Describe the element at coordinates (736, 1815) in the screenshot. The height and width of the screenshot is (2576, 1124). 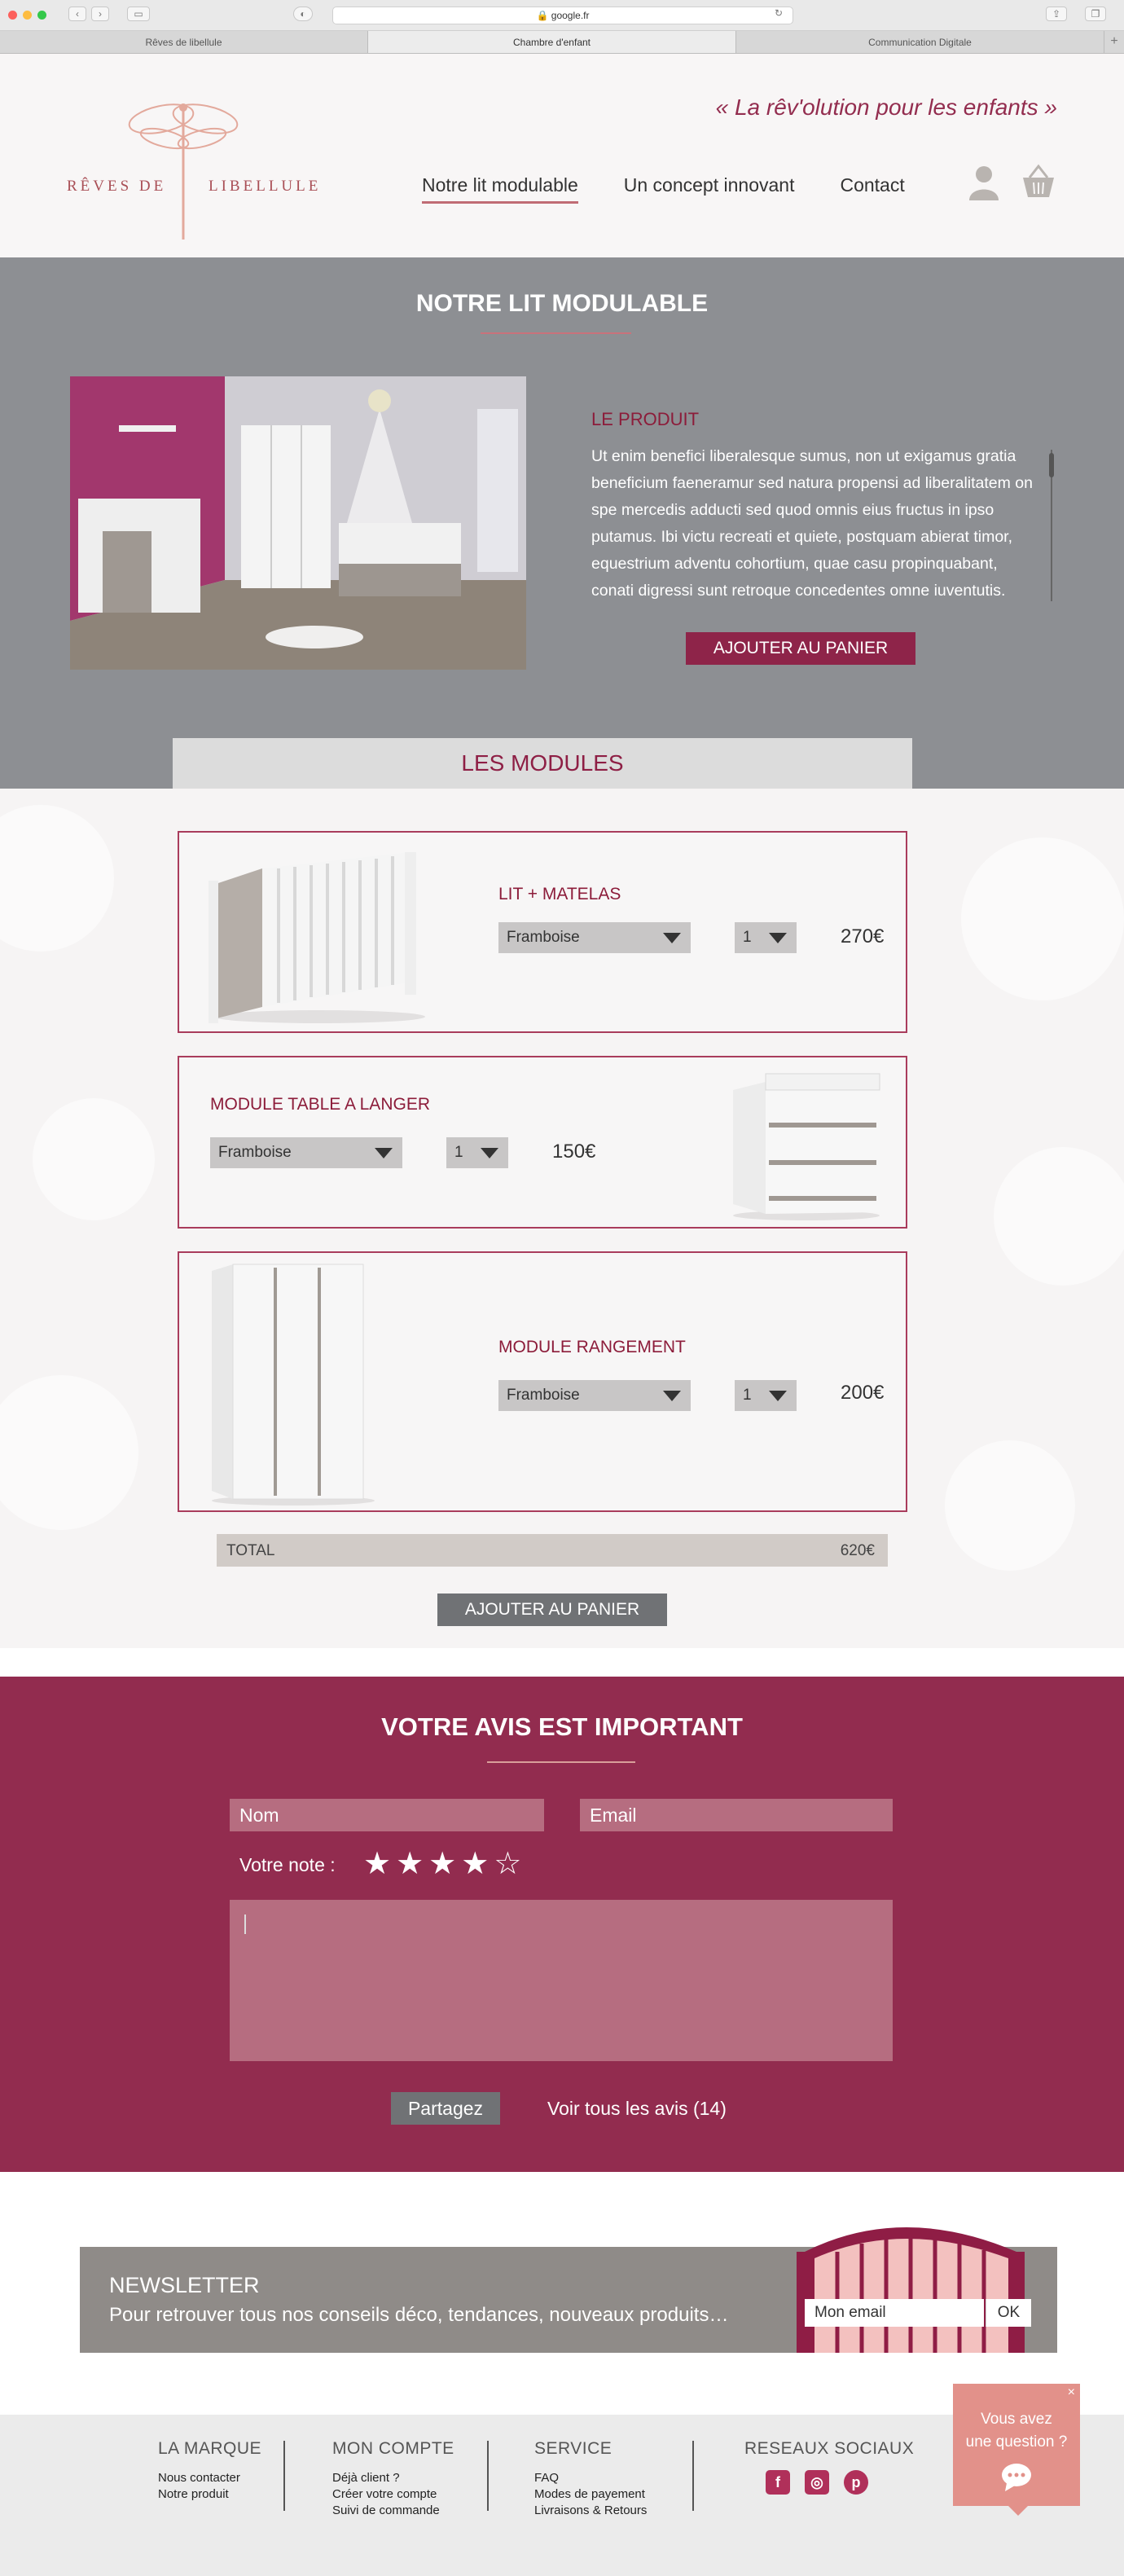
I see `email-field: Email` at that location.